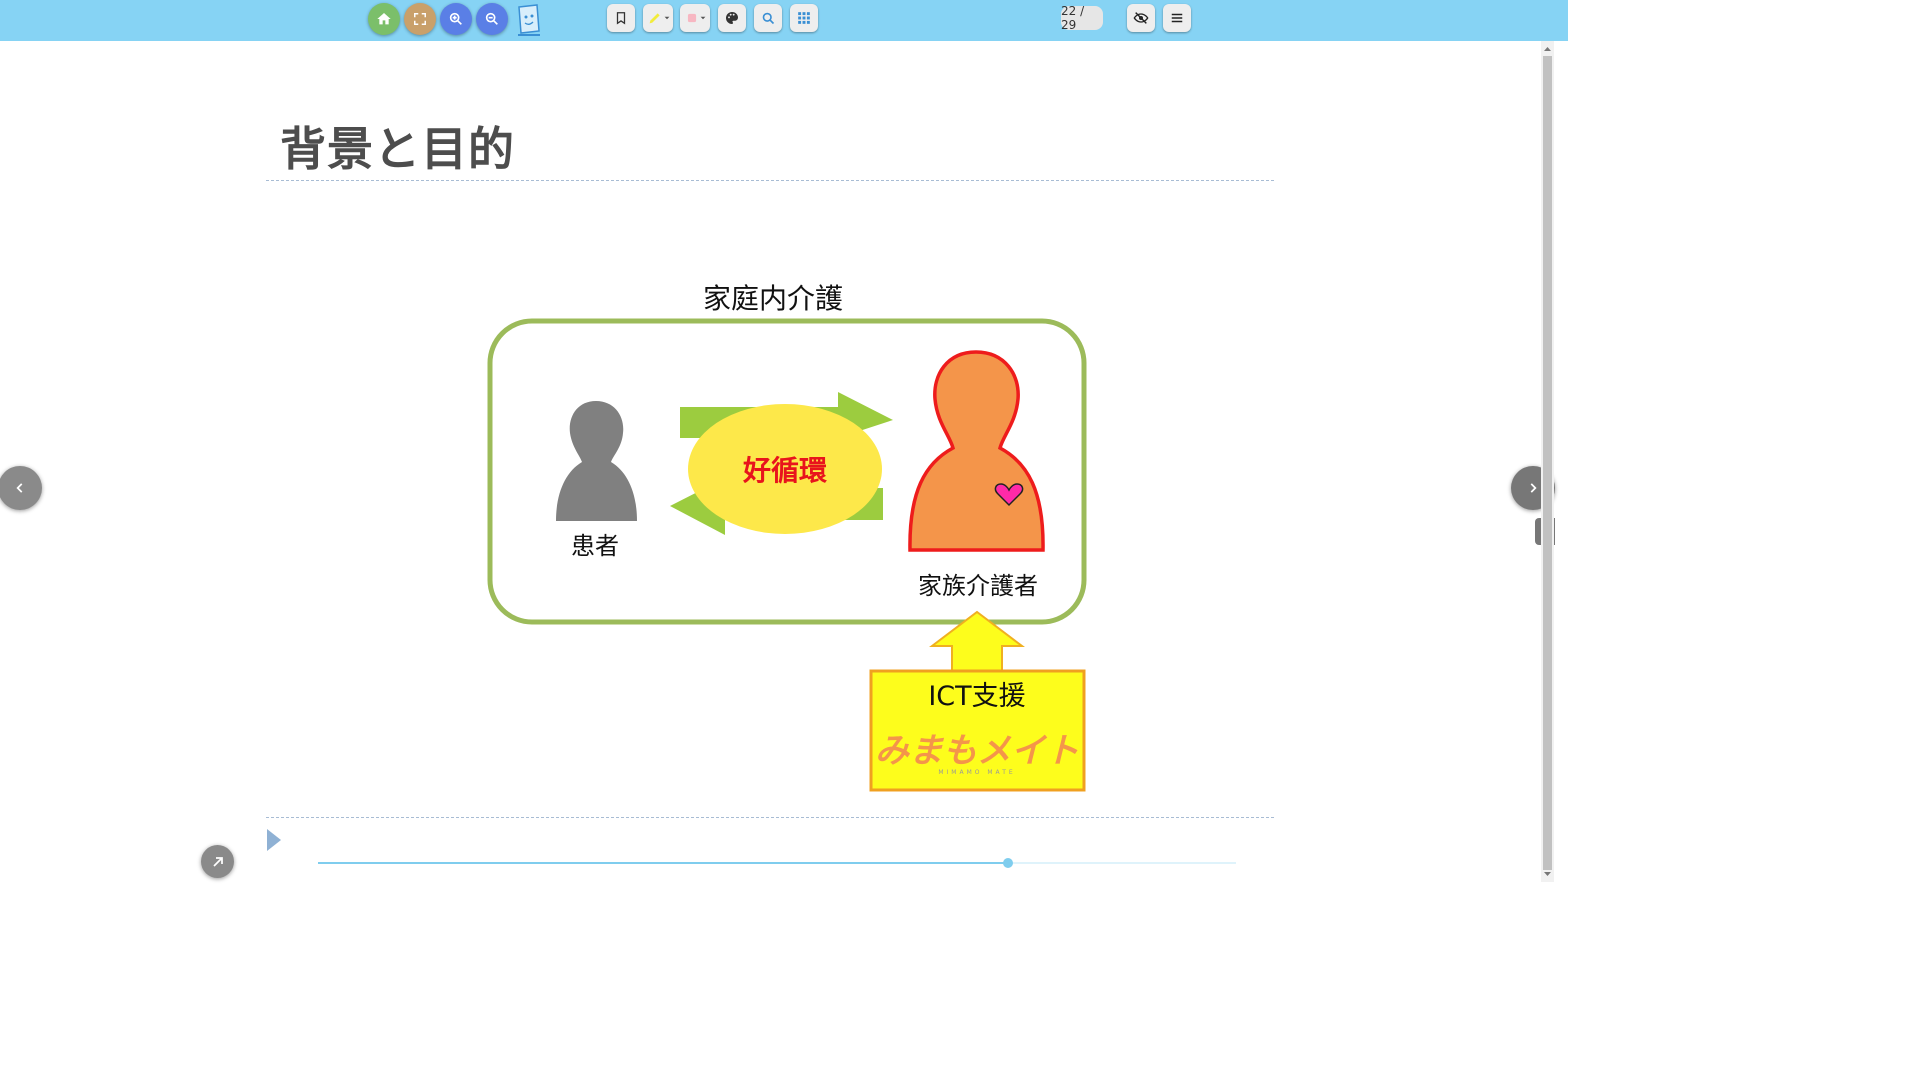 This screenshot has height=1080, width=1920. Describe the element at coordinates (663, 863) in the screenshot. I see `progress-fill` at that location.